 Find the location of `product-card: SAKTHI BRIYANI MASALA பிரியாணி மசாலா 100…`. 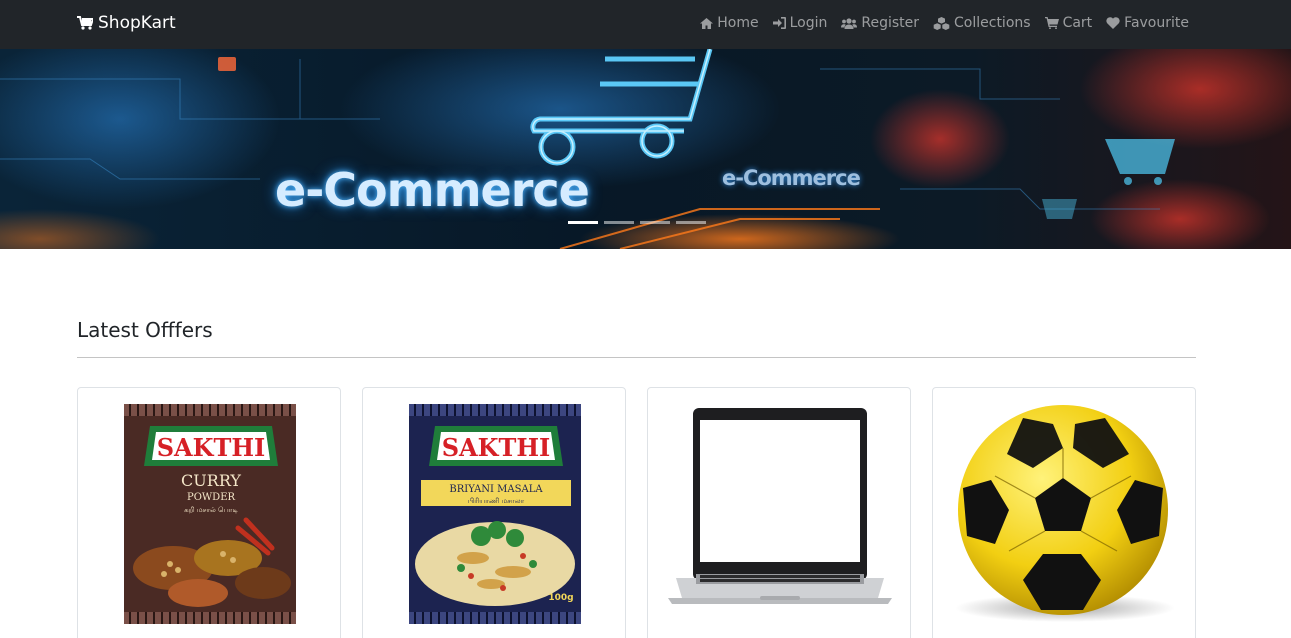

product-card: SAKTHI BRIYANI MASALA பிரியாணி மசாலா 100… is located at coordinates (494, 512).